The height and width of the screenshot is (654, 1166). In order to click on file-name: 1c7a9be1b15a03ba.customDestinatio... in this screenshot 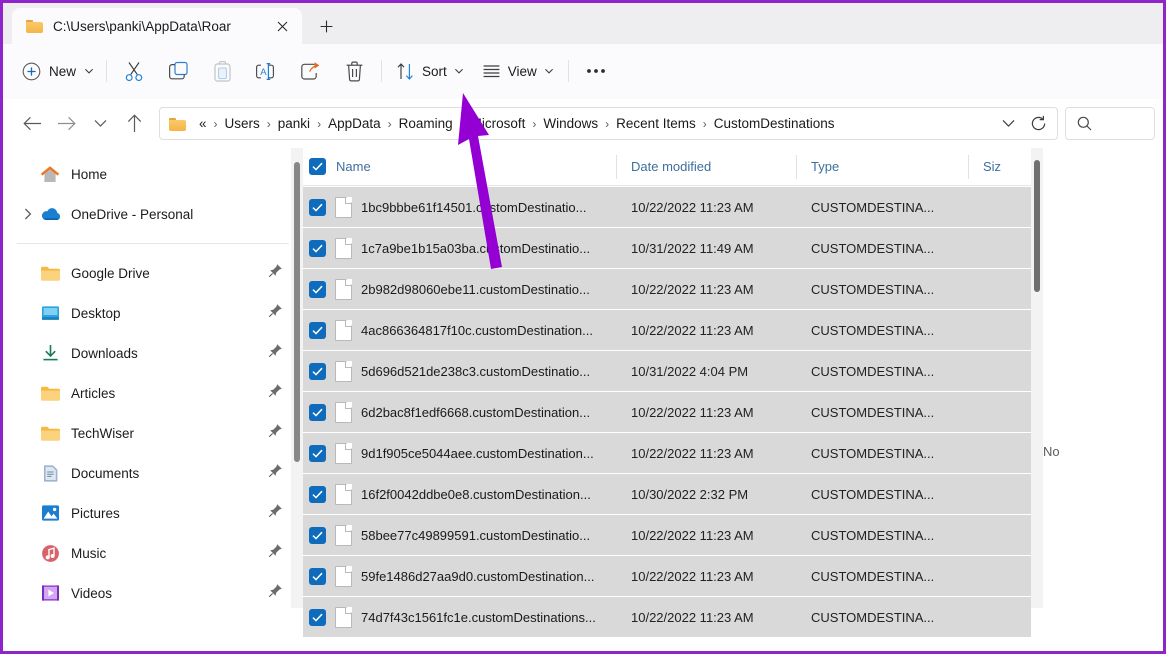, I will do `click(476, 248)`.